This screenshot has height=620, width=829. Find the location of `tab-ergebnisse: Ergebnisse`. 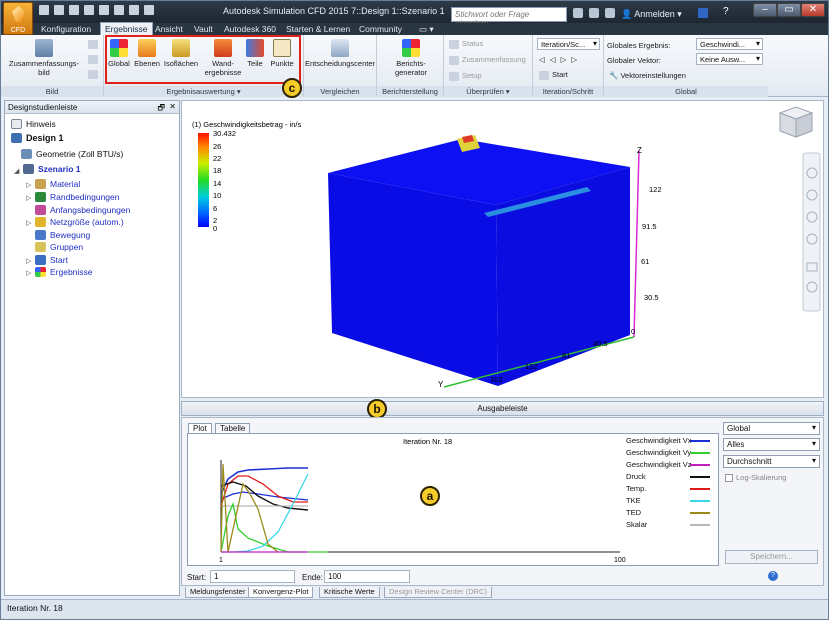

tab-ergebnisse: Ergebnisse is located at coordinates (126, 29).